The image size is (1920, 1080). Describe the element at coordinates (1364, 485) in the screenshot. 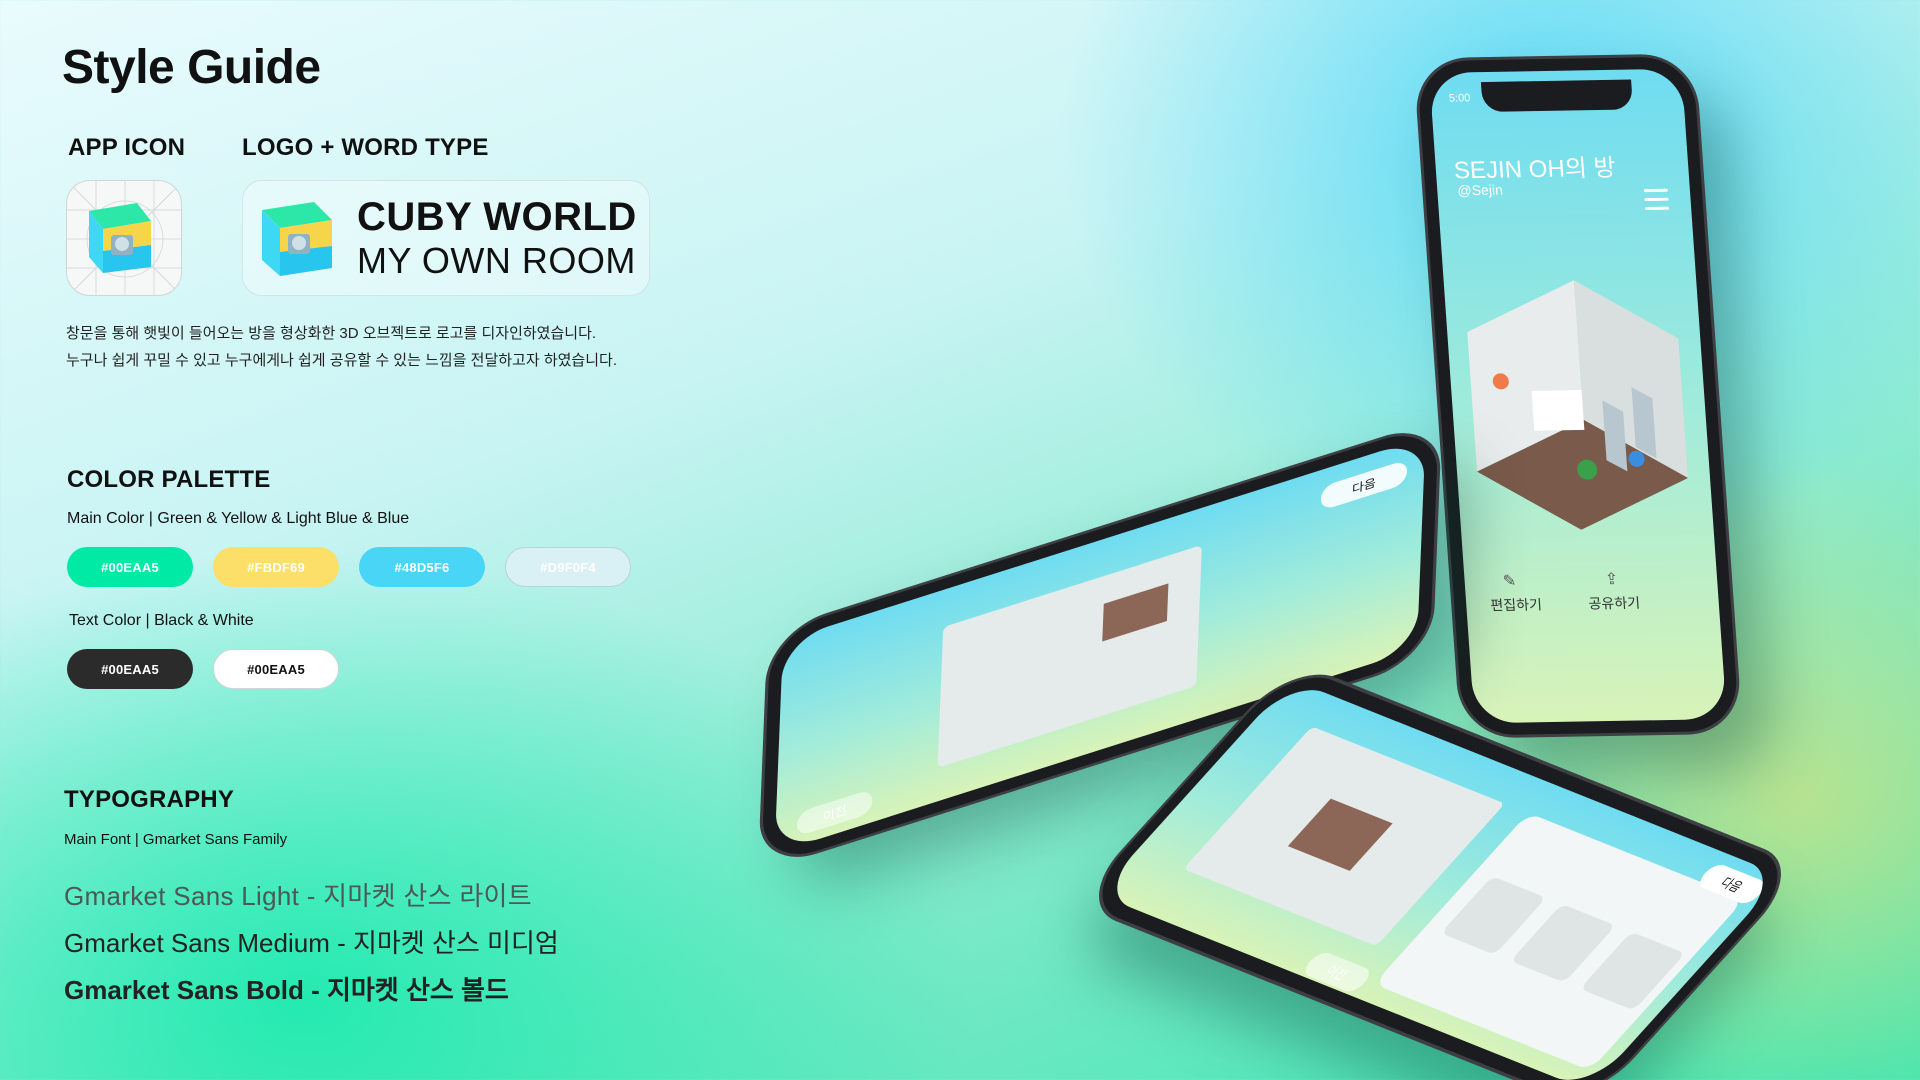

I see `next-button: 다음` at that location.